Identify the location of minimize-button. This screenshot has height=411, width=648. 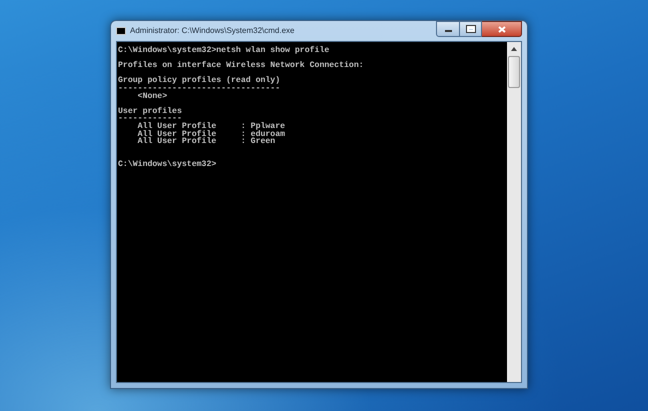
(448, 29).